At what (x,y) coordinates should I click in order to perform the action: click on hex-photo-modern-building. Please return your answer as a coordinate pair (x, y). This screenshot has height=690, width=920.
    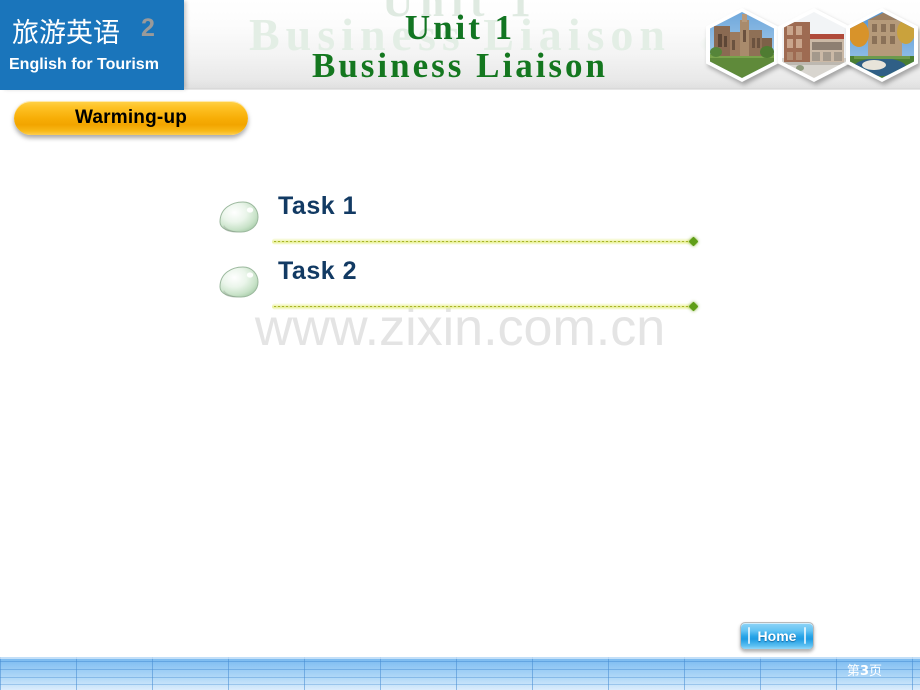
    Looking at the image, I should click on (814, 45).